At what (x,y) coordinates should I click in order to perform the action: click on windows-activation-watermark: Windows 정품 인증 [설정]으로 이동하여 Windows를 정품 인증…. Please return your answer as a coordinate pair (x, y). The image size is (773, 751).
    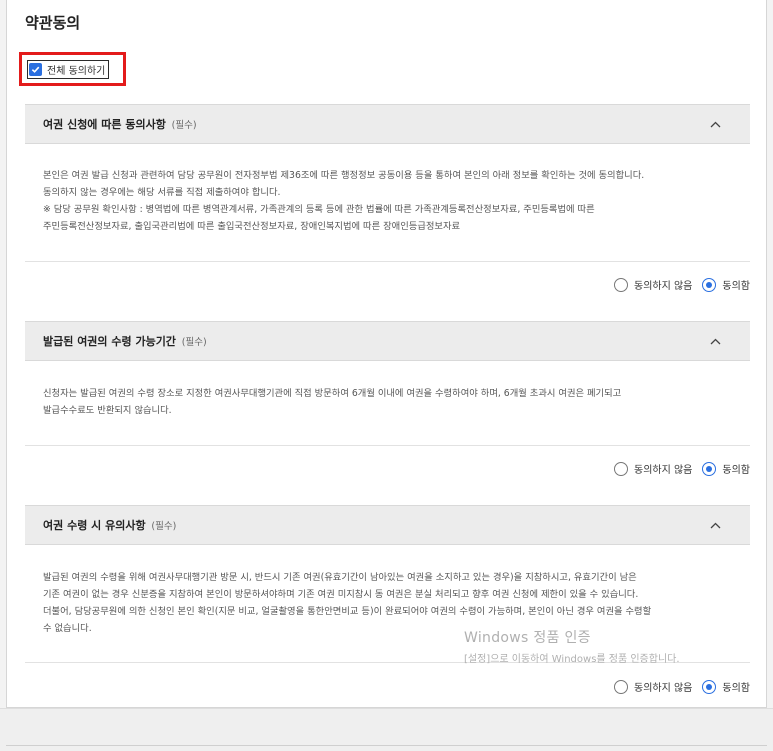
    Looking at the image, I should click on (572, 646).